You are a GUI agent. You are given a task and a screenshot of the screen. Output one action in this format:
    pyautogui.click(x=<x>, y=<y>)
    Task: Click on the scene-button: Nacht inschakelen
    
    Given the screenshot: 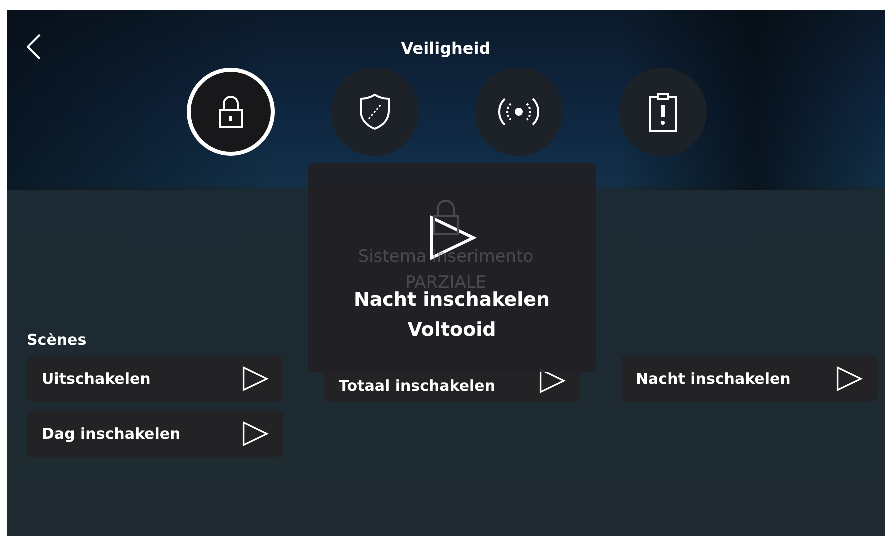 What is the action you would take?
    pyautogui.click(x=749, y=379)
    